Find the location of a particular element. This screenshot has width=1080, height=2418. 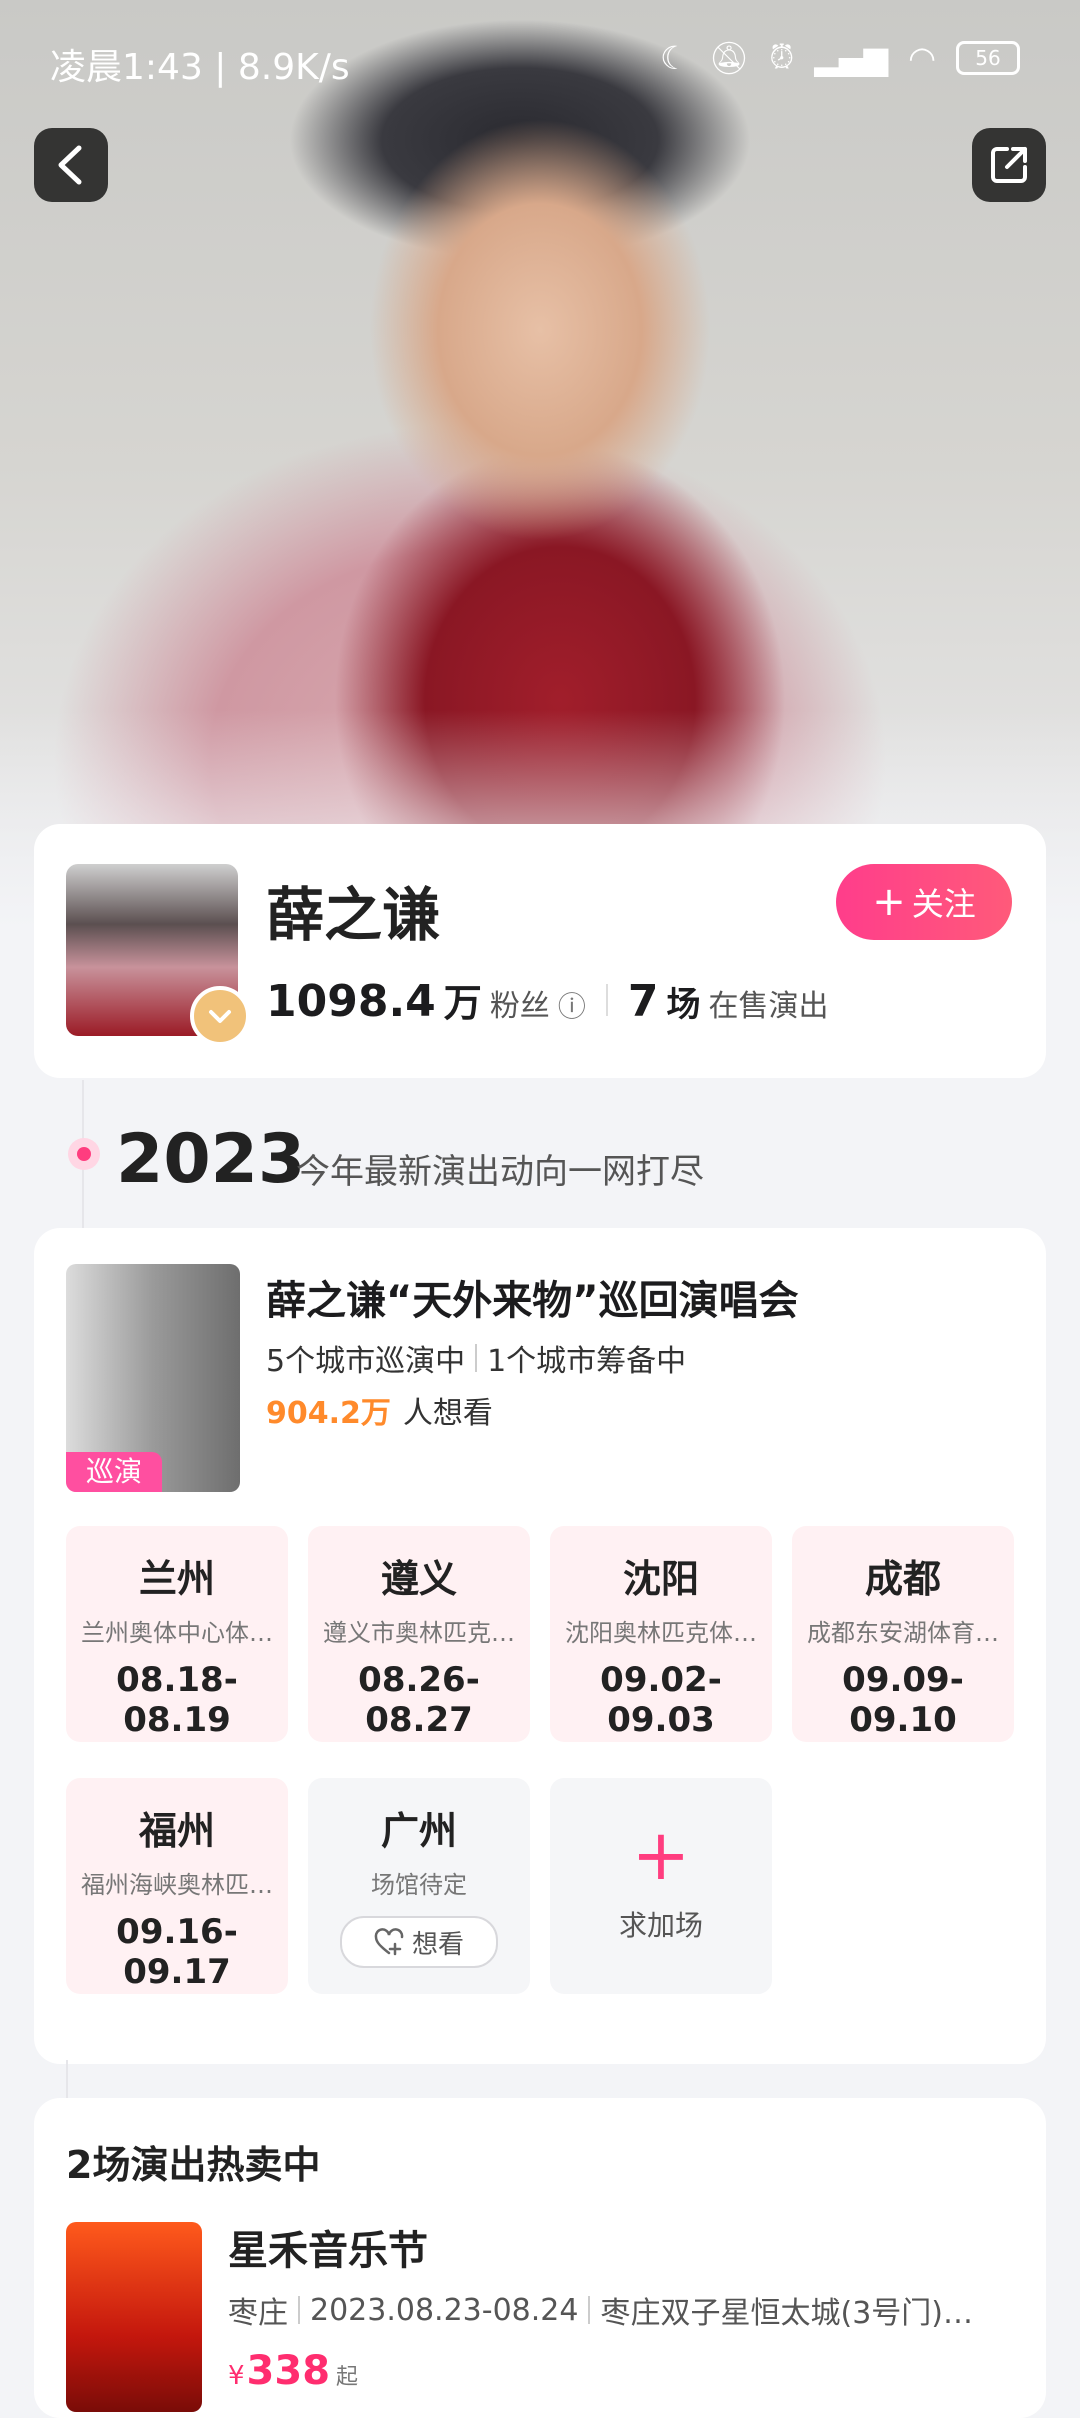

city-date: 09.02-09.03 is located at coordinates (661, 1700).